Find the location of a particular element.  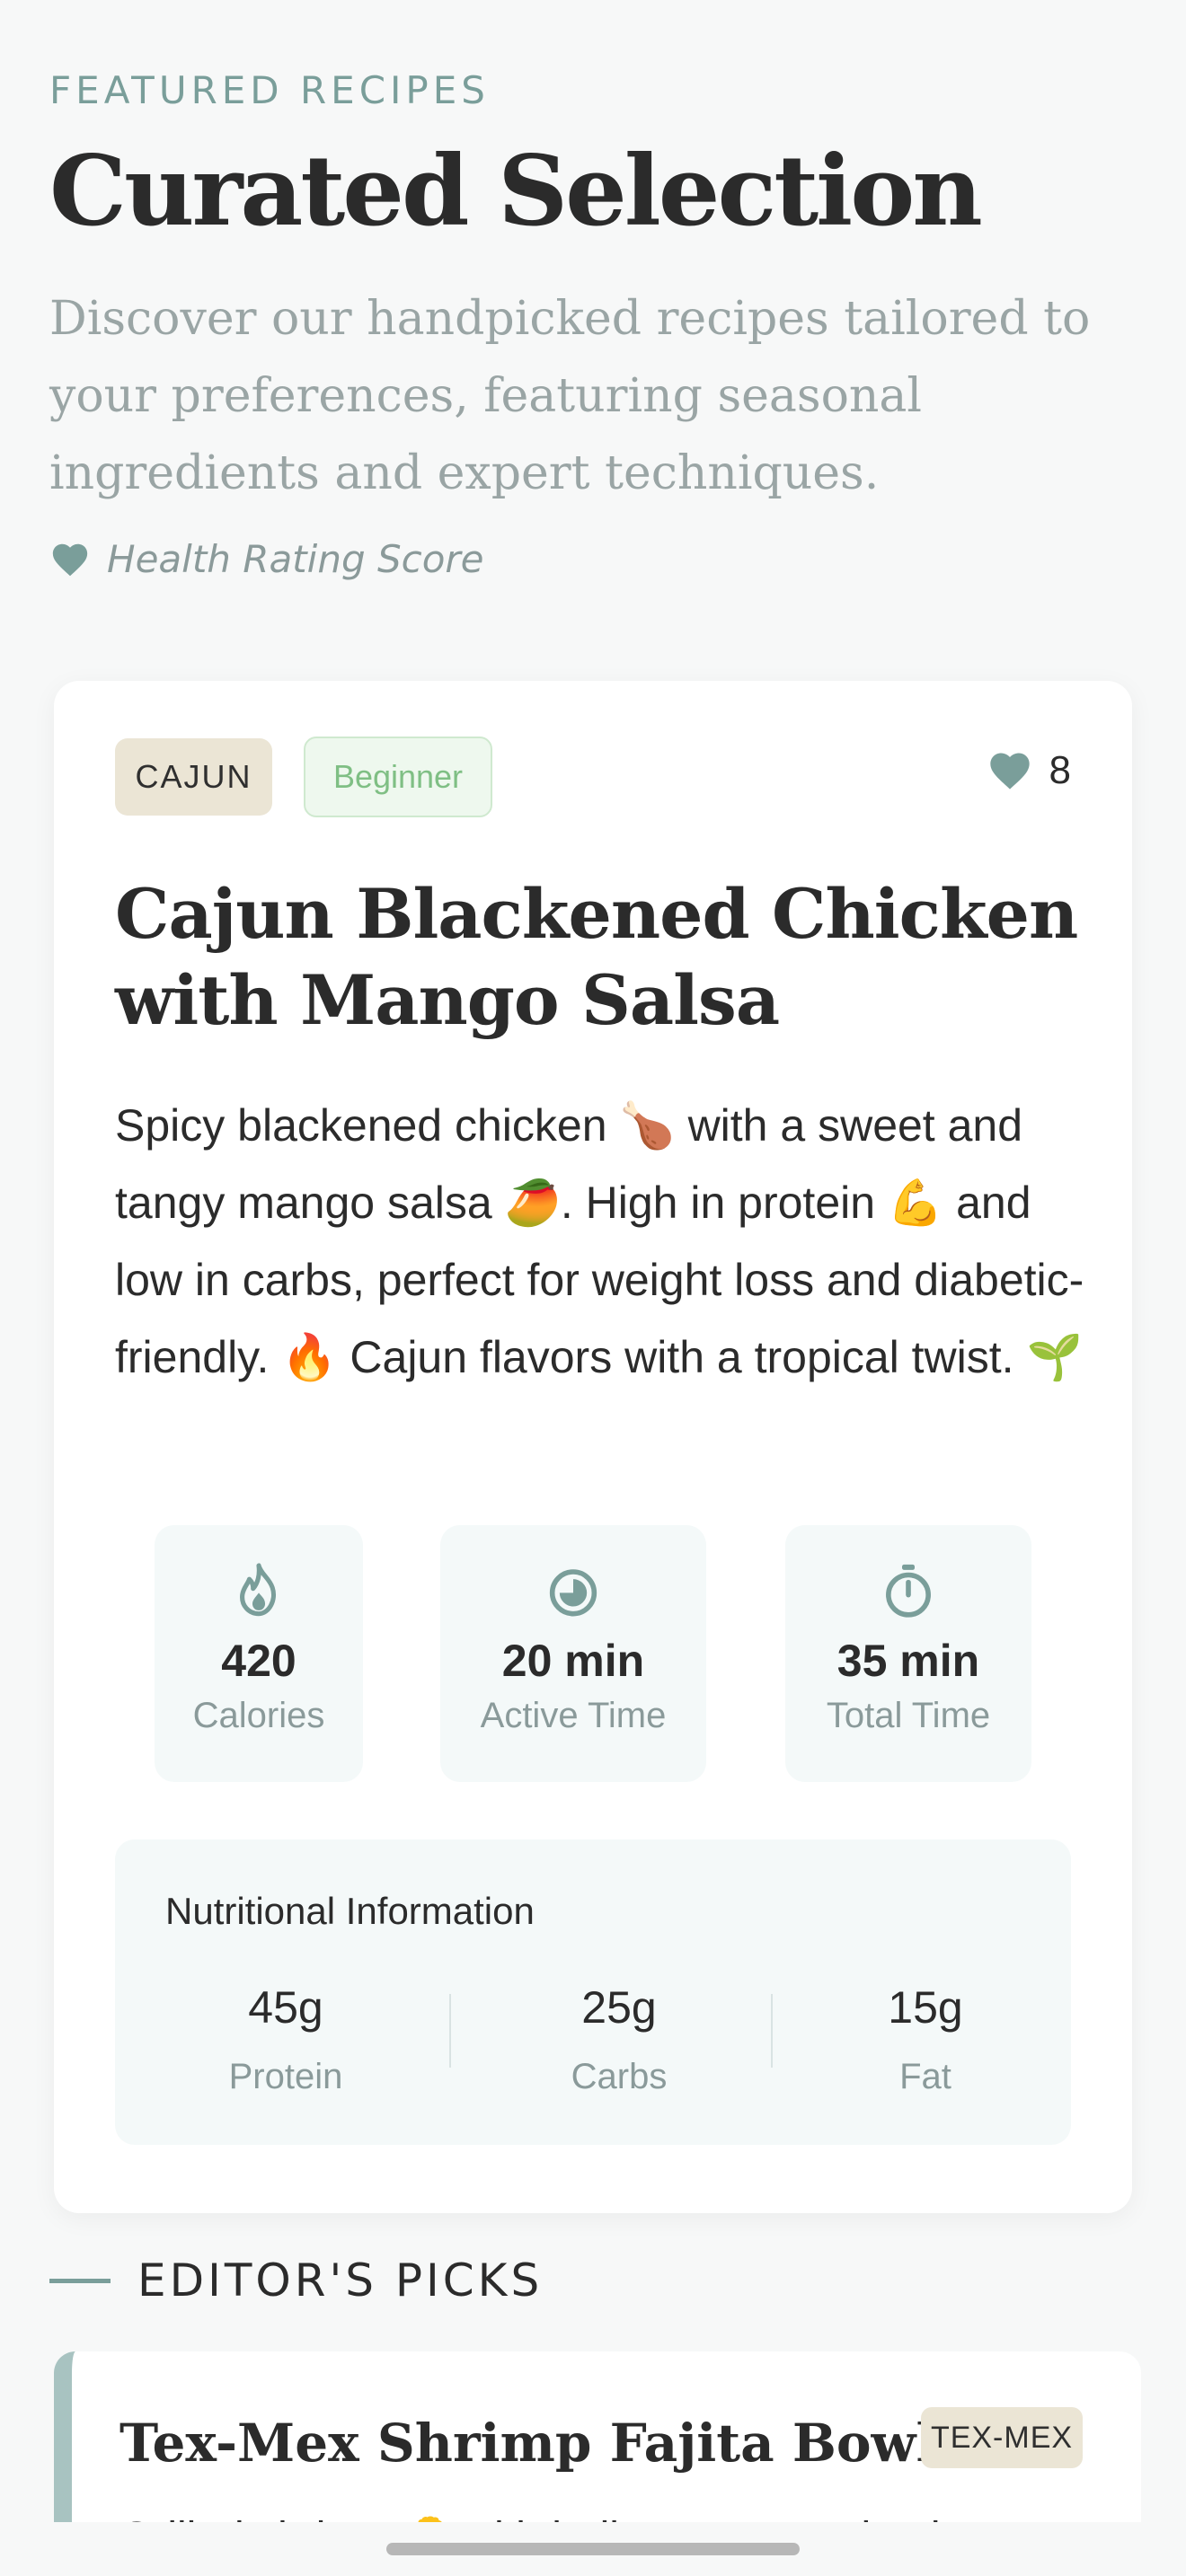

stat-label: Active Time is located at coordinates (573, 1715).